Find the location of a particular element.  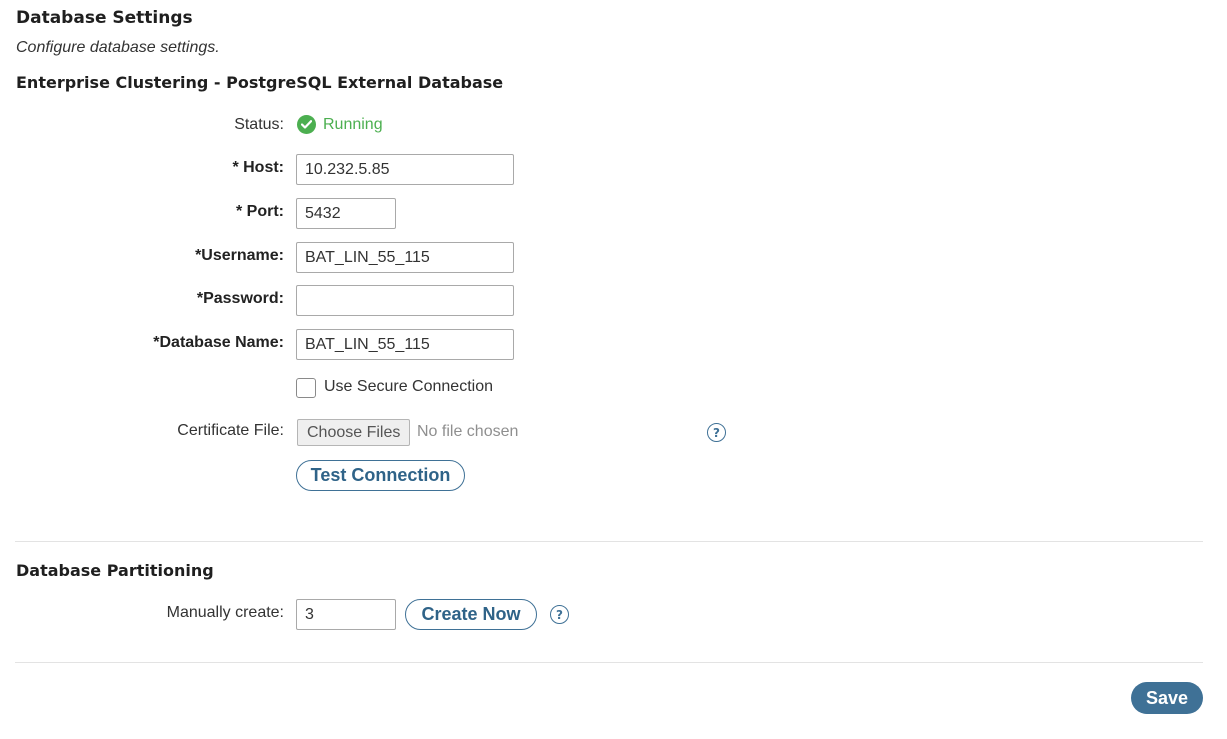

password-input is located at coordinates (405, 300).